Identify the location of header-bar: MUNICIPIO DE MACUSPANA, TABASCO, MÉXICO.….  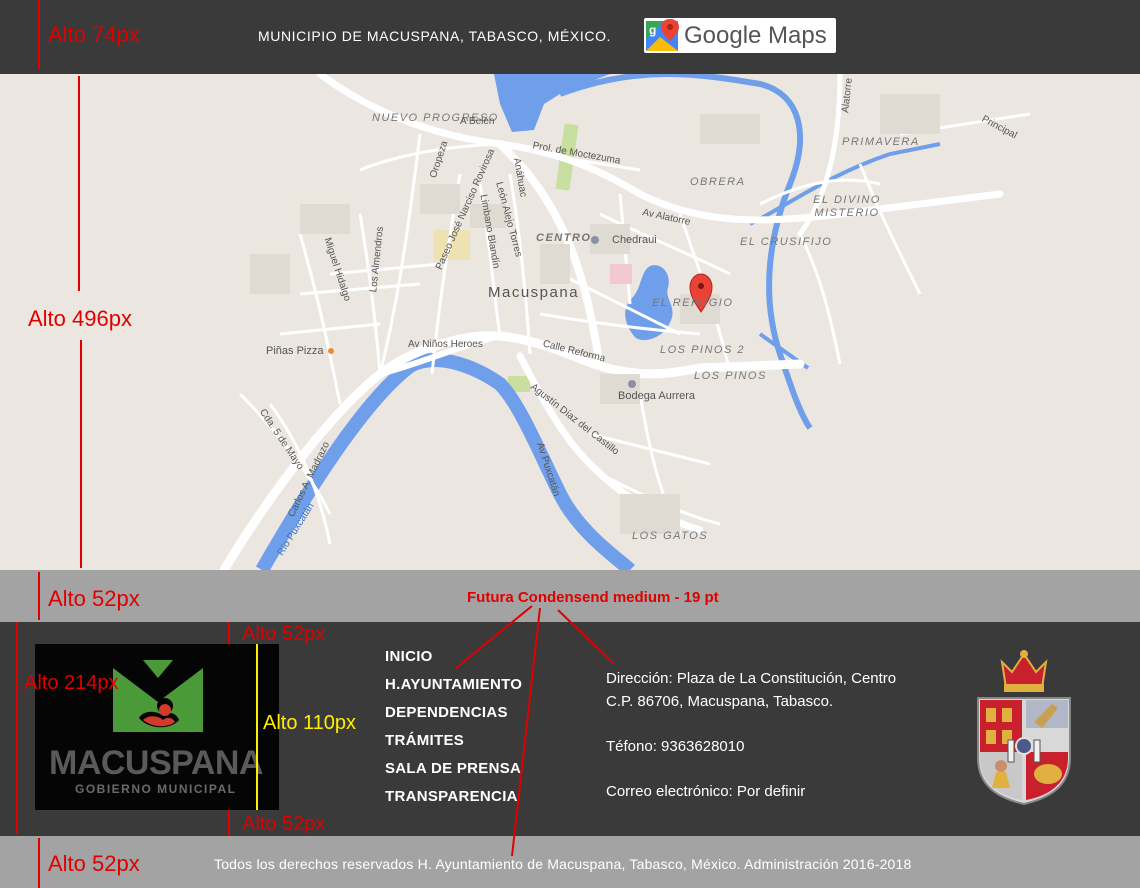
(570, 37).